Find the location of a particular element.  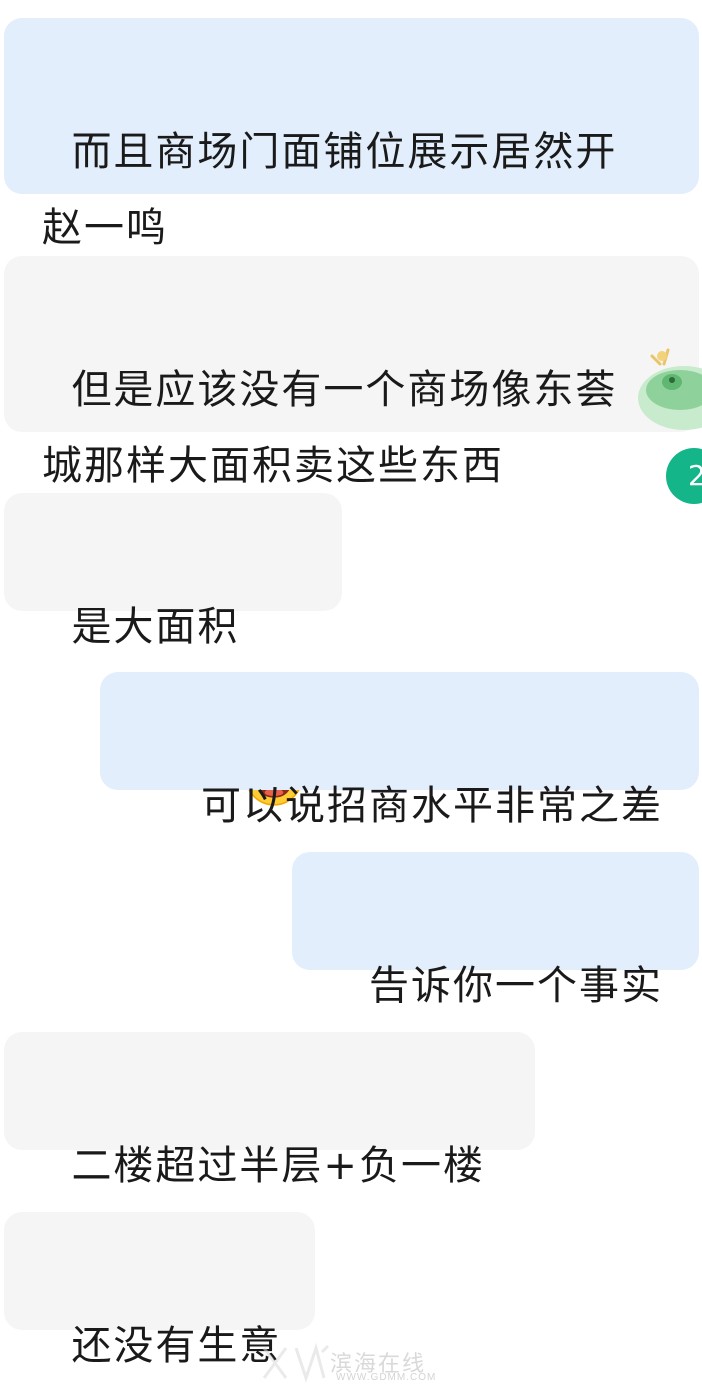

message-text: 可以说招商水平非常之差 is located at coordinates (432, 806).